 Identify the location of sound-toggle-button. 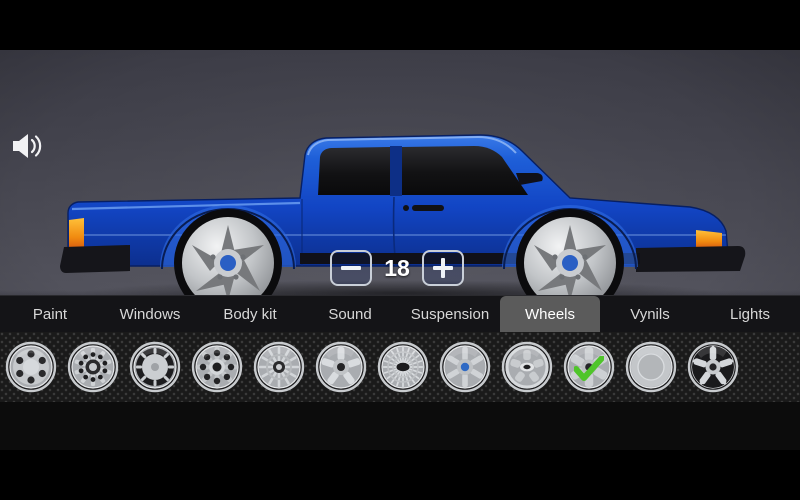
(28, 146).